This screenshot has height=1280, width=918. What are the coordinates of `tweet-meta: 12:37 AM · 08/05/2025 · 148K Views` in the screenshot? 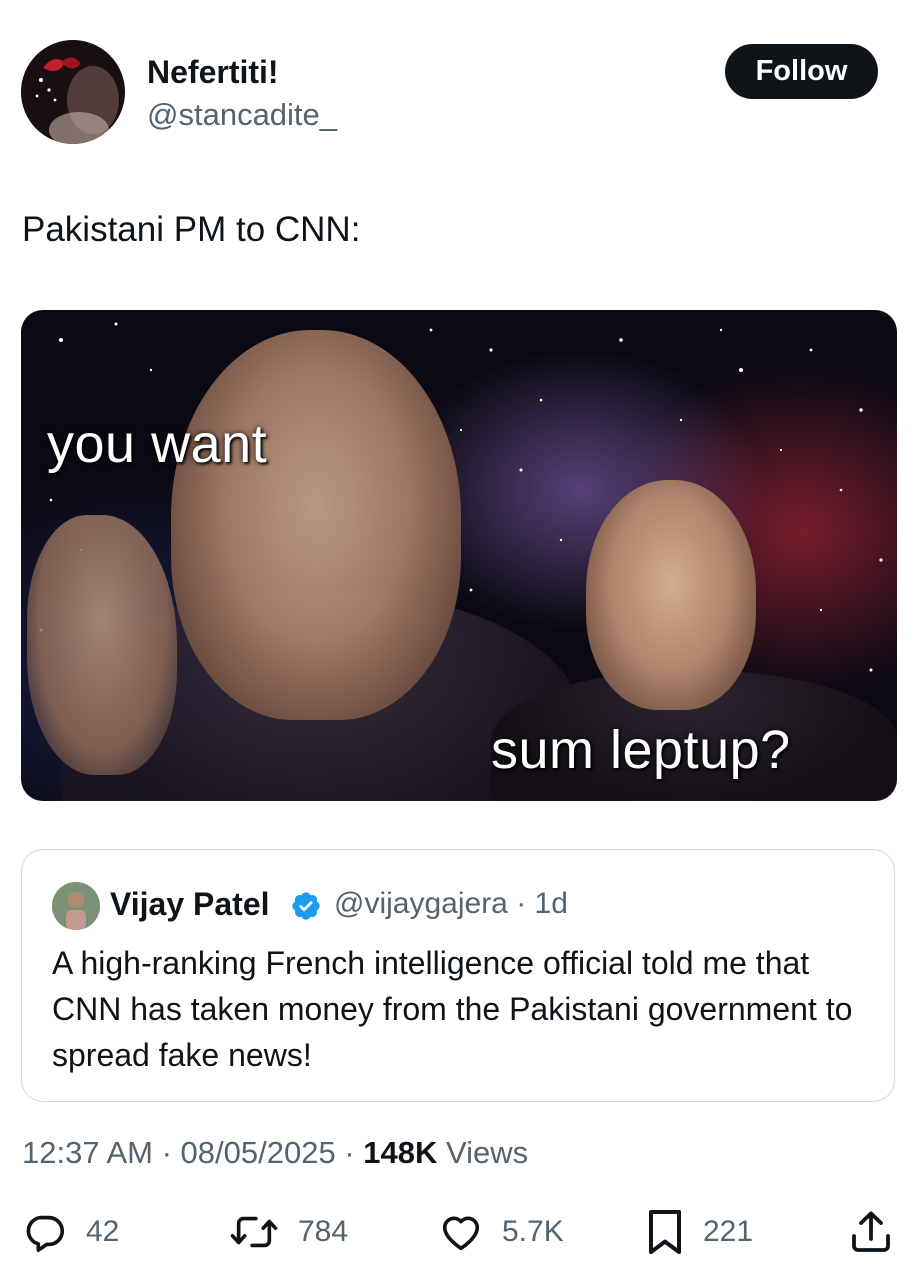 It's located at (275, 1153).